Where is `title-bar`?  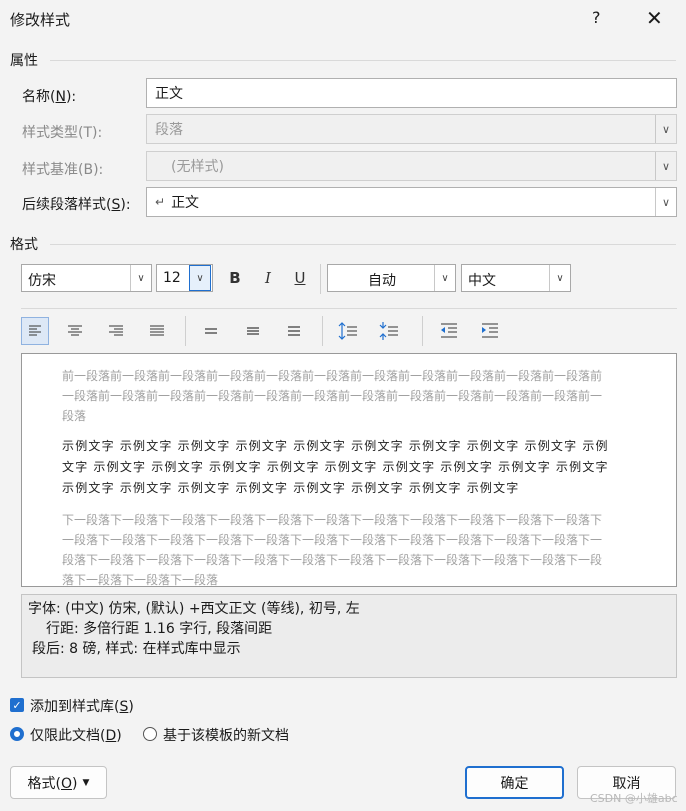 title-bar is located at coordinates (343, 19).